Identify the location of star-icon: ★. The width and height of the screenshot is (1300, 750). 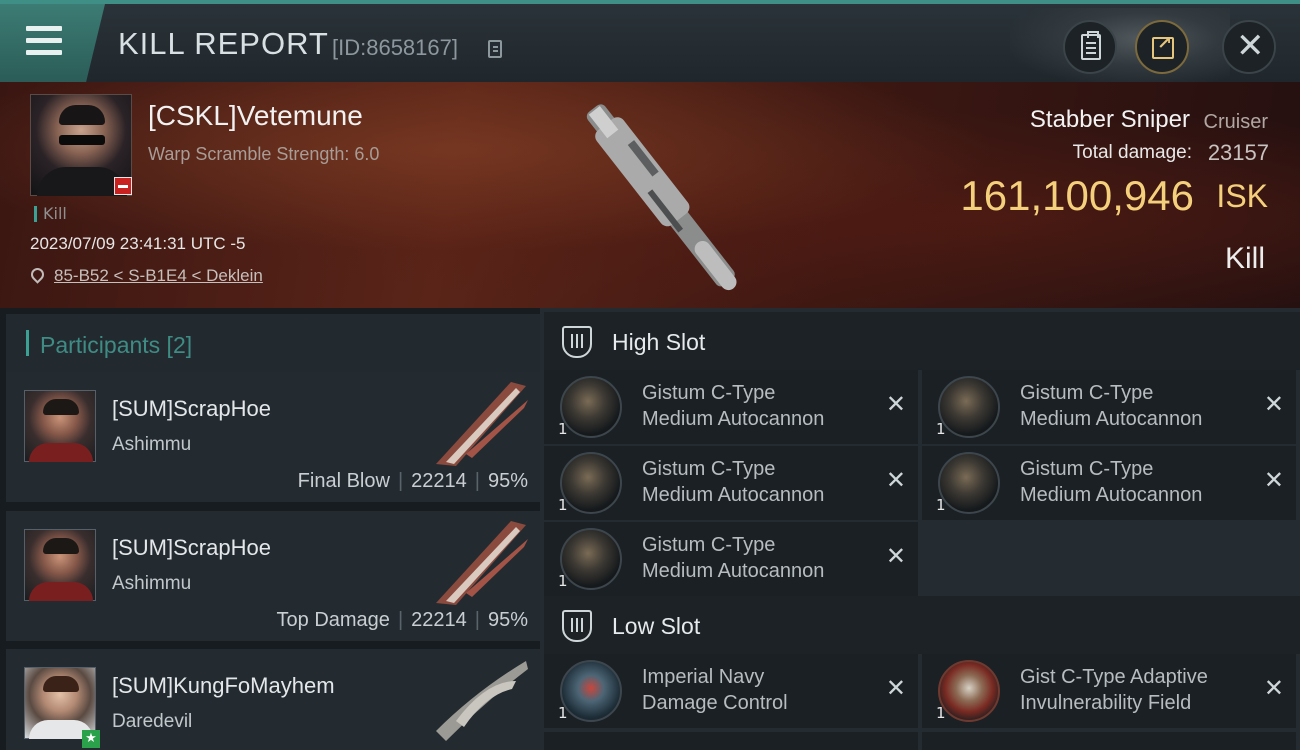
(91, 739).